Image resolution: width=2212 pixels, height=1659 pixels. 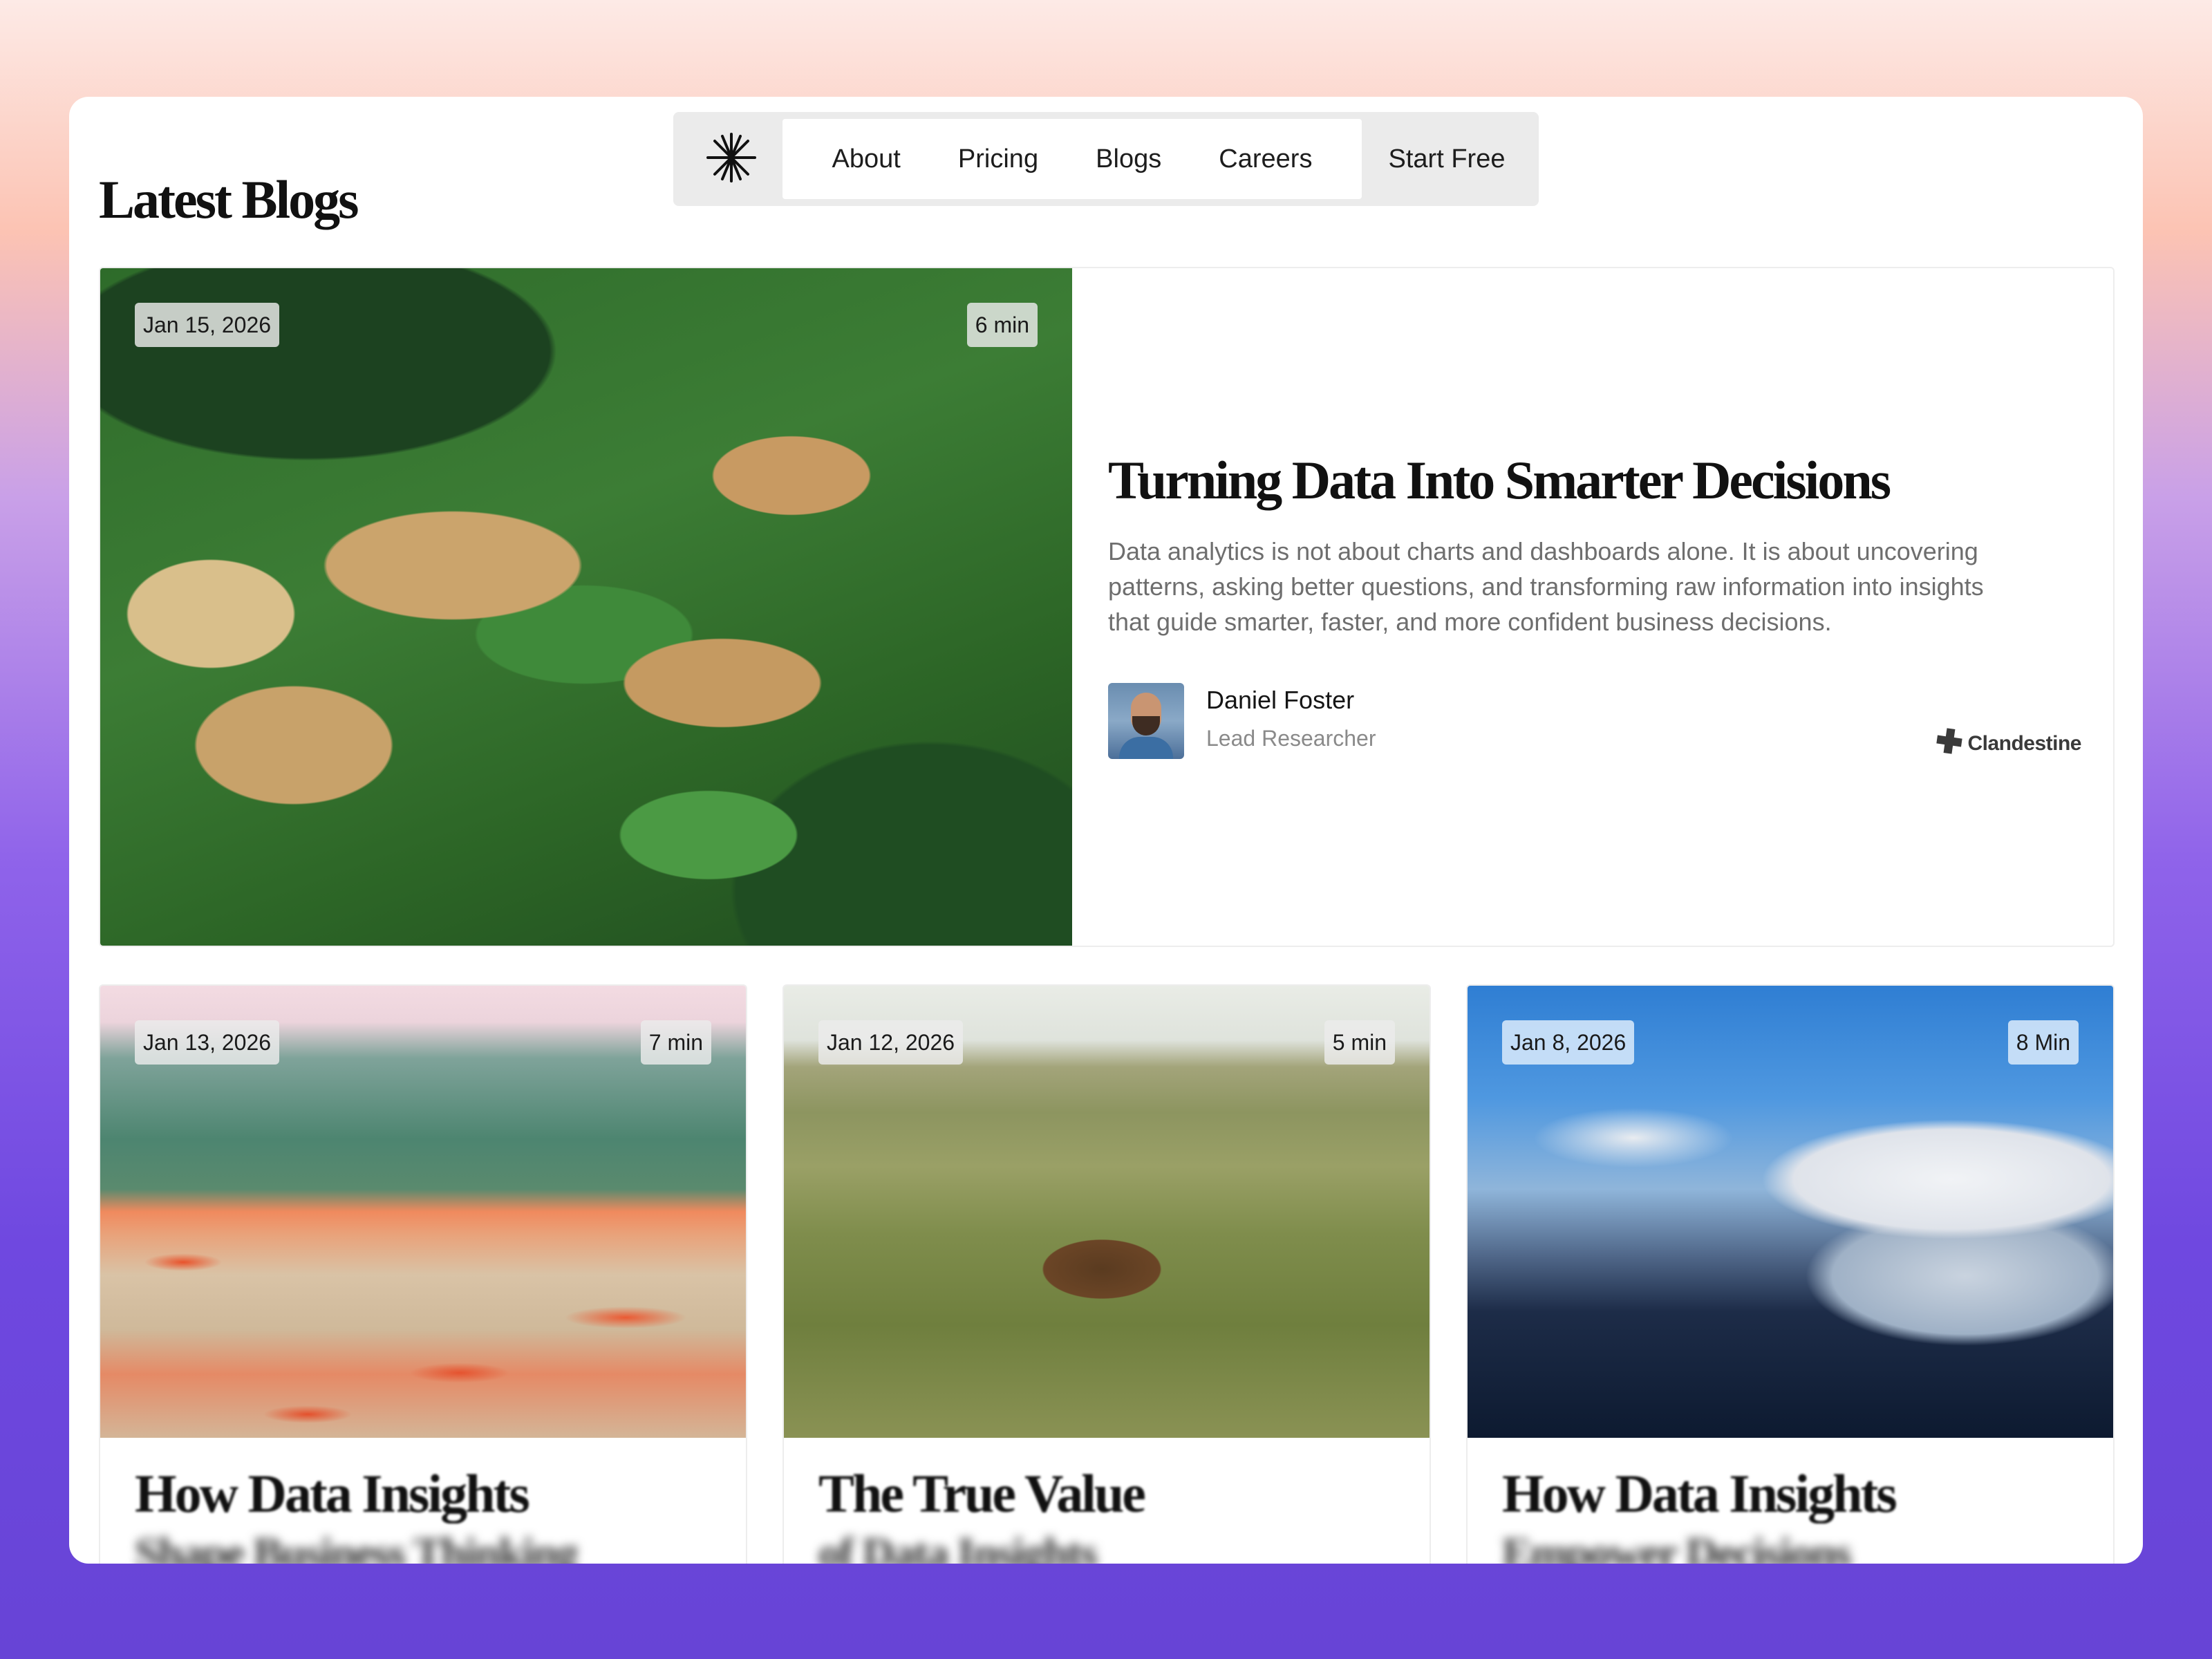 What do you see at coordinates (1949, 744) in the screenshot?
I see `plus-cross-icon` at bounding box center [1949, 744].